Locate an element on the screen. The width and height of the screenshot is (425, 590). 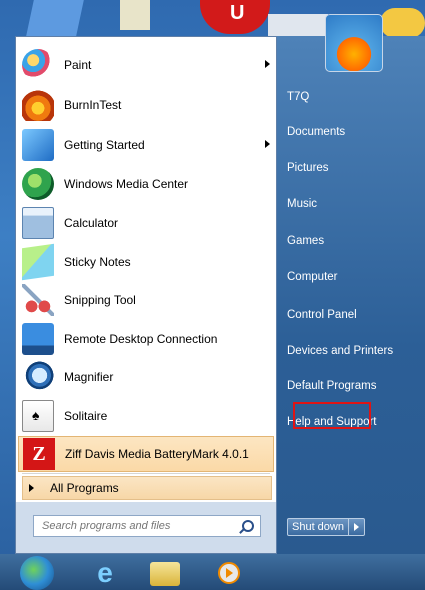
program-label: Ziff Davis Media BatteryMark 4.0.1 is located at coordinates (157, 454).